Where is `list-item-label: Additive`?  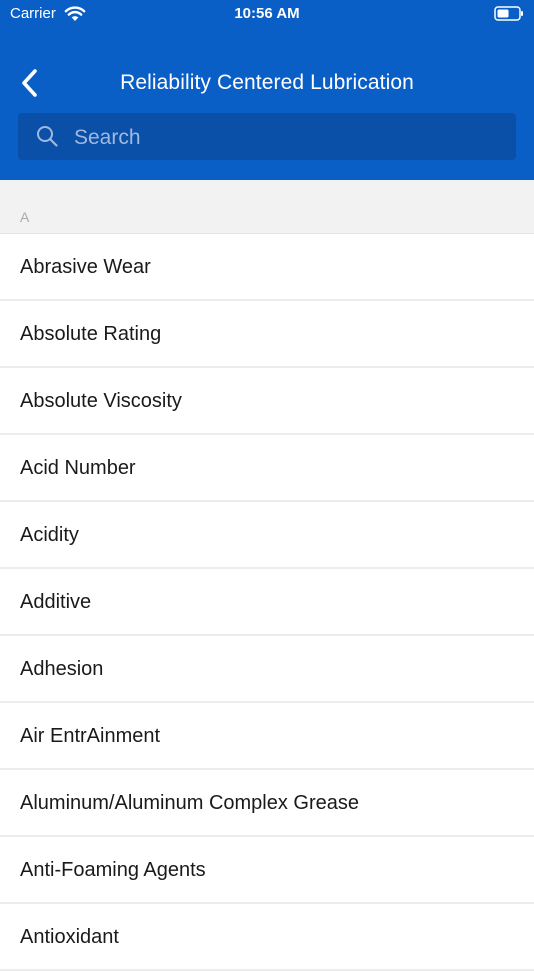 list-item-label: Additive is located at coordinates (56, 602).